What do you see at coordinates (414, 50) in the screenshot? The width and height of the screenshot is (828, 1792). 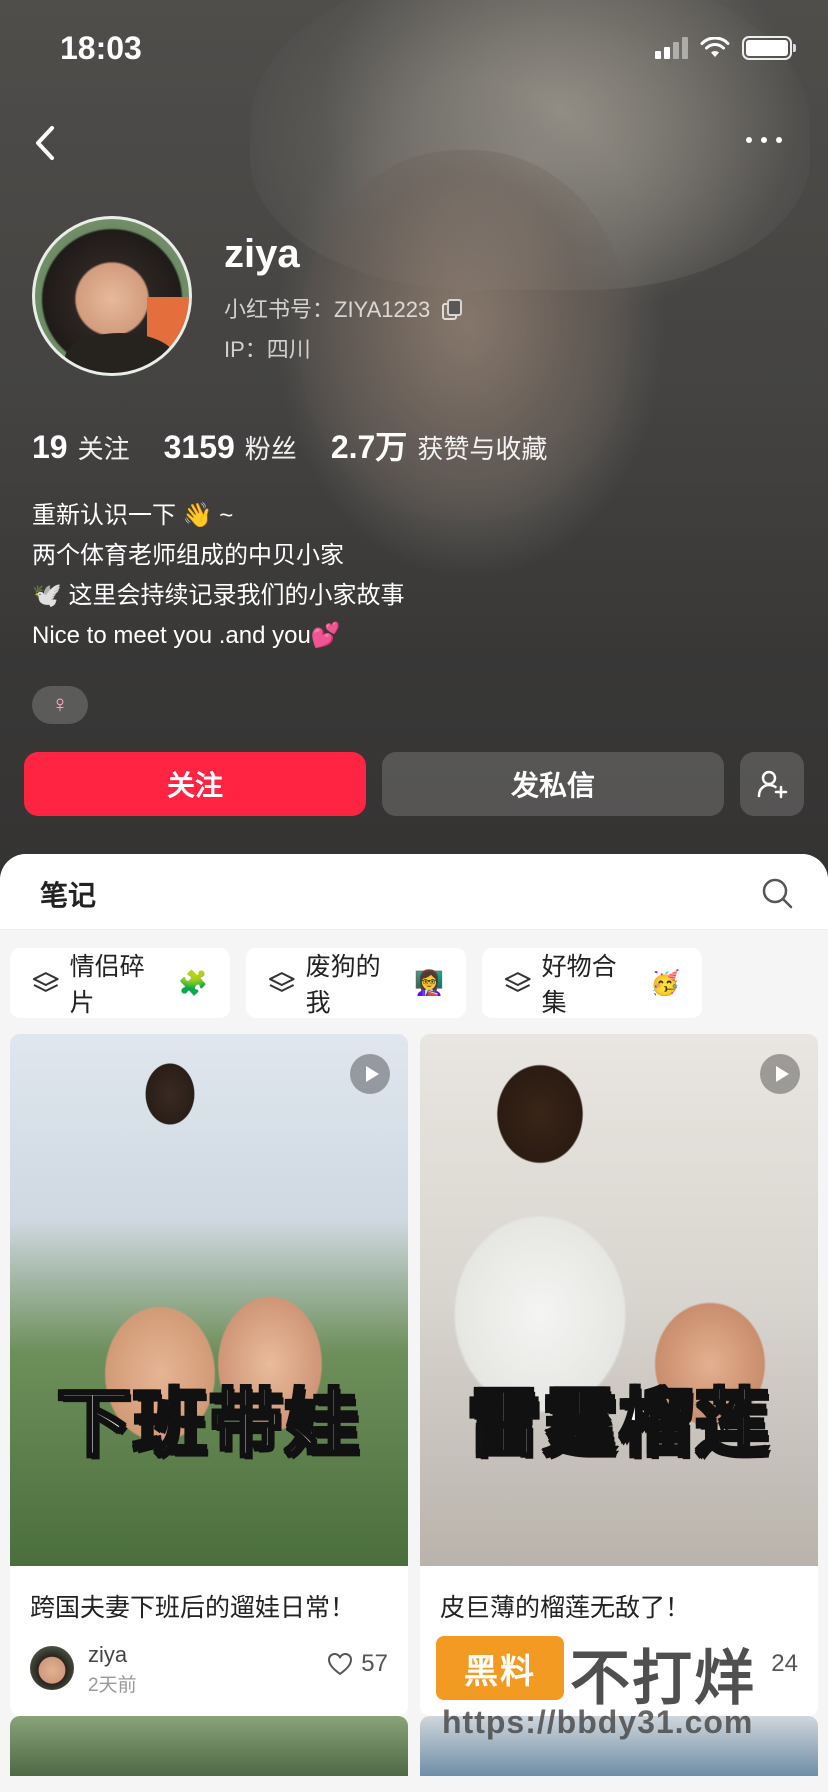 I see `status-bar: 18:03` at bounding box center [414, 50].